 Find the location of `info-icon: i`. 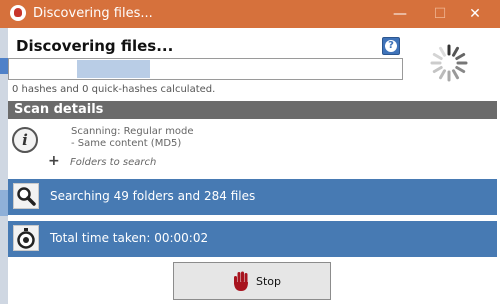

info-icon: i is located at coordinates (25, 140).